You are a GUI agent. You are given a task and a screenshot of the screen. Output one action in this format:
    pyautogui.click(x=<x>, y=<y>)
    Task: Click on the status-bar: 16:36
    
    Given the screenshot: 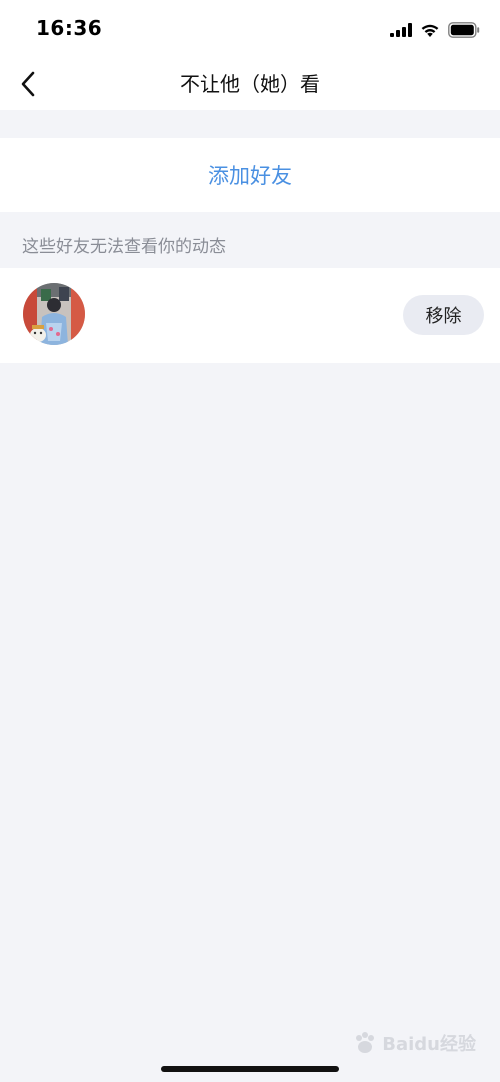 What is the action you would take?
    pyautogui.click(x=250, y=29)
    